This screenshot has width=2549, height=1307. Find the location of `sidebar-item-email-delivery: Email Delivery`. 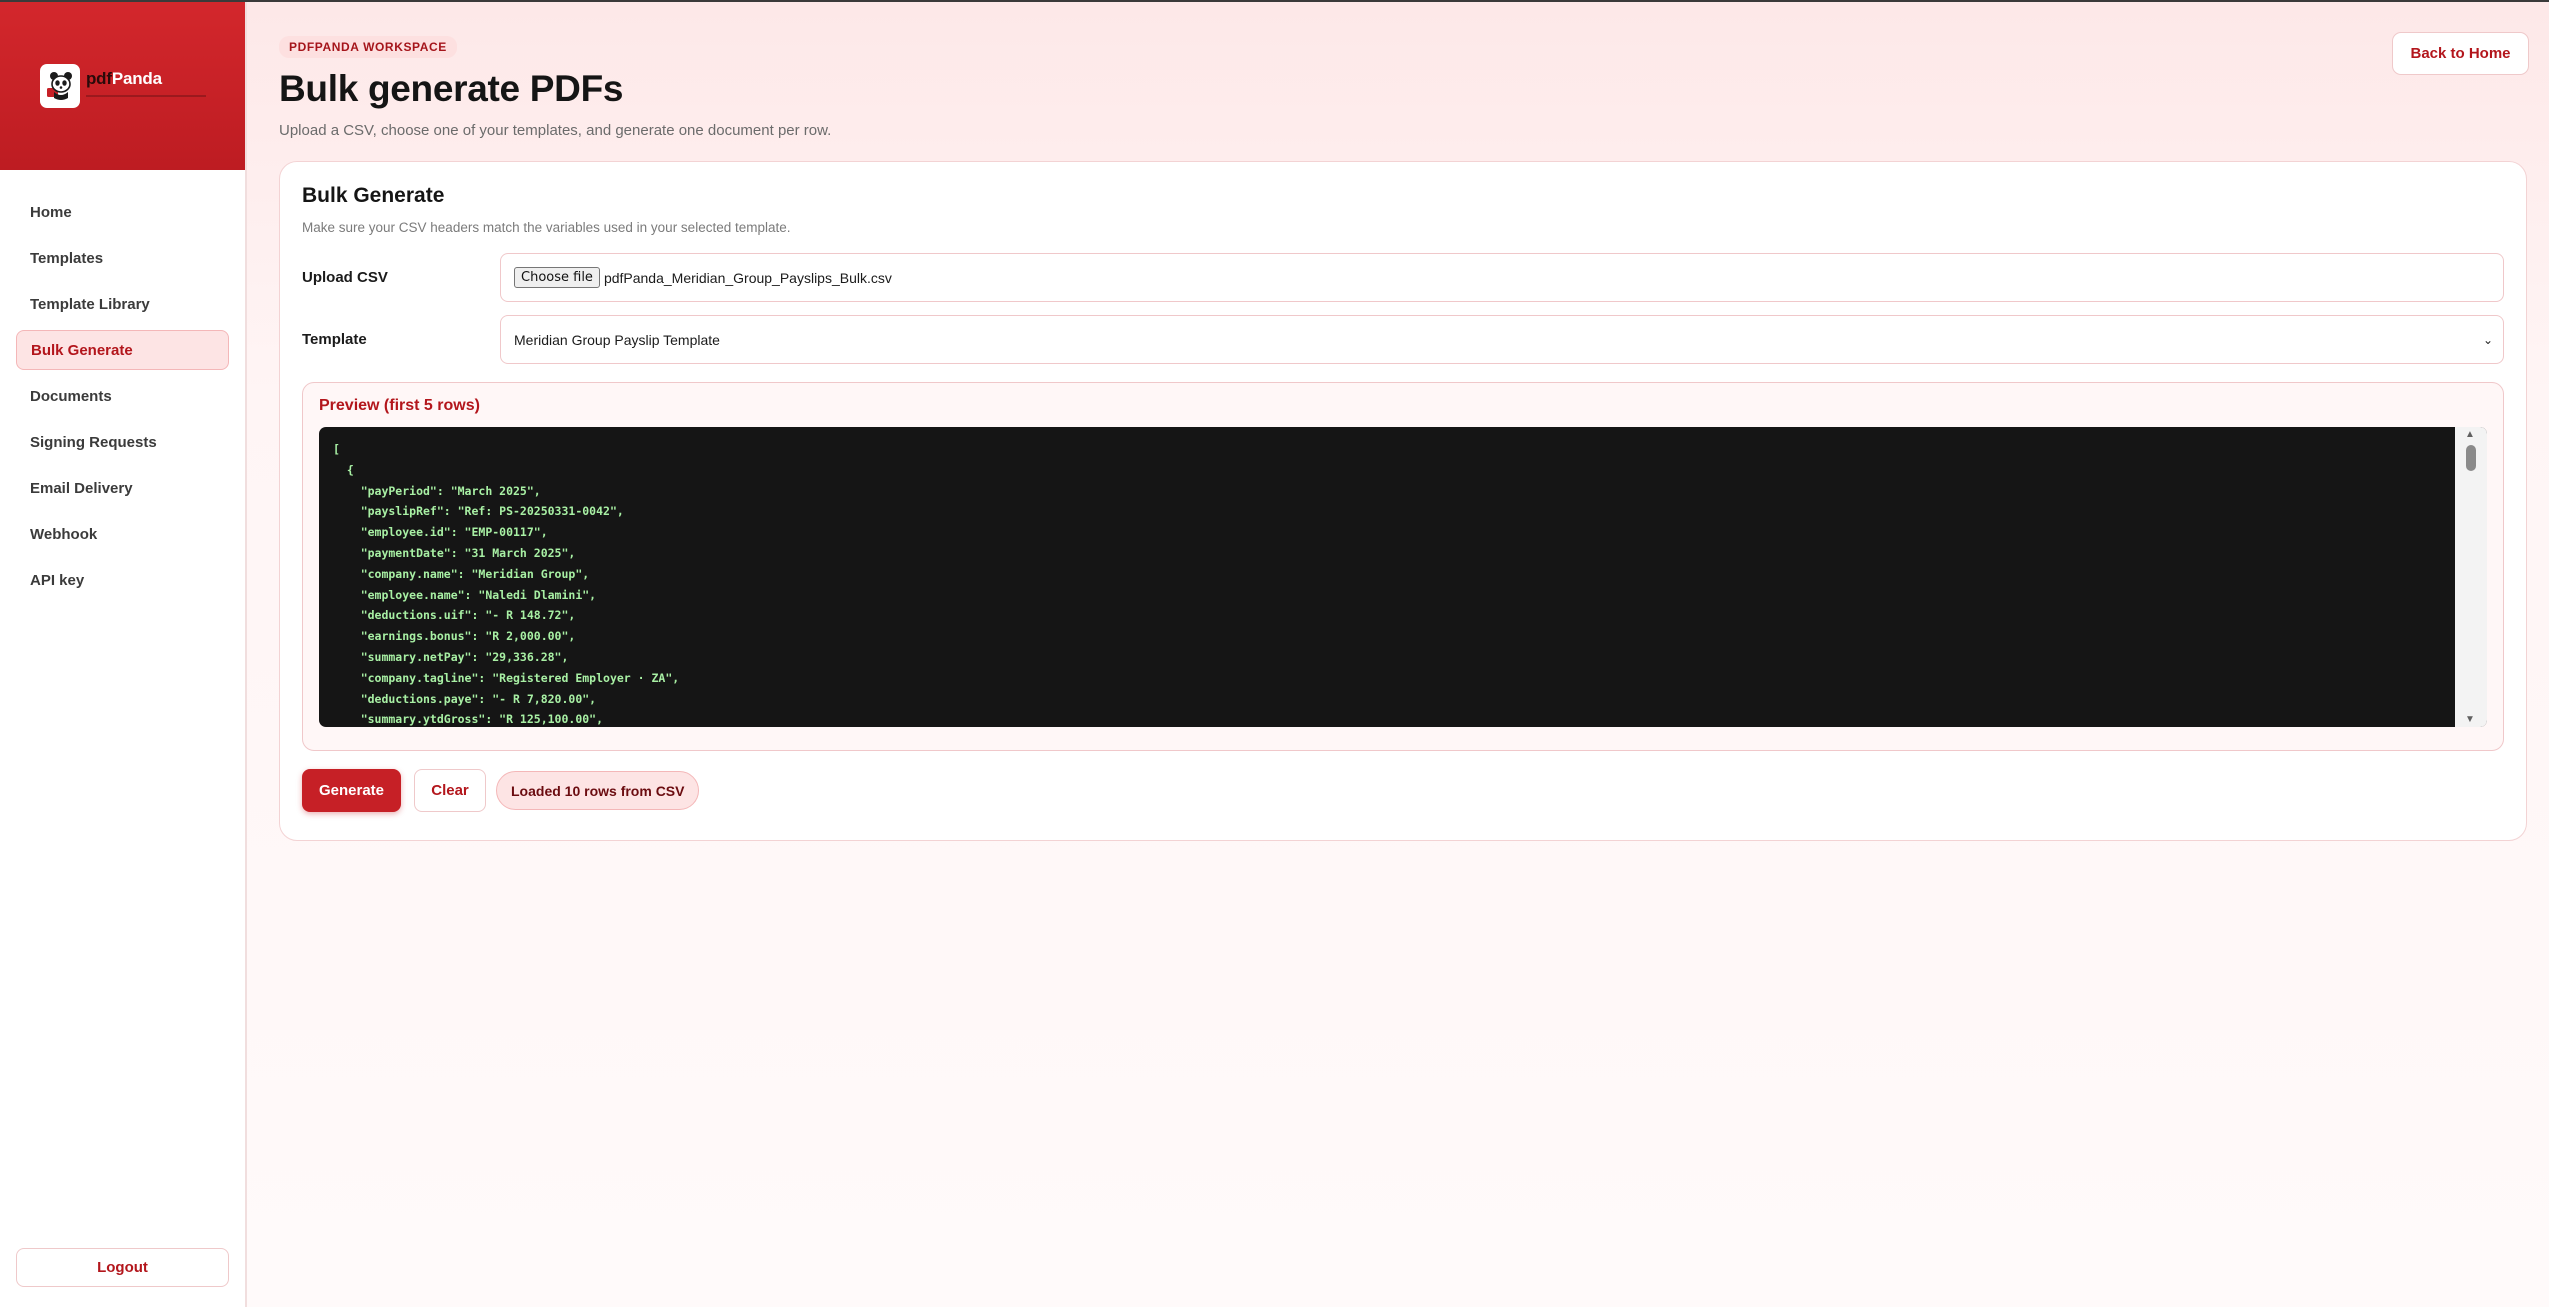

sidebar-item-email-delivery: Email Delivery is located at coordinates (122, 488).